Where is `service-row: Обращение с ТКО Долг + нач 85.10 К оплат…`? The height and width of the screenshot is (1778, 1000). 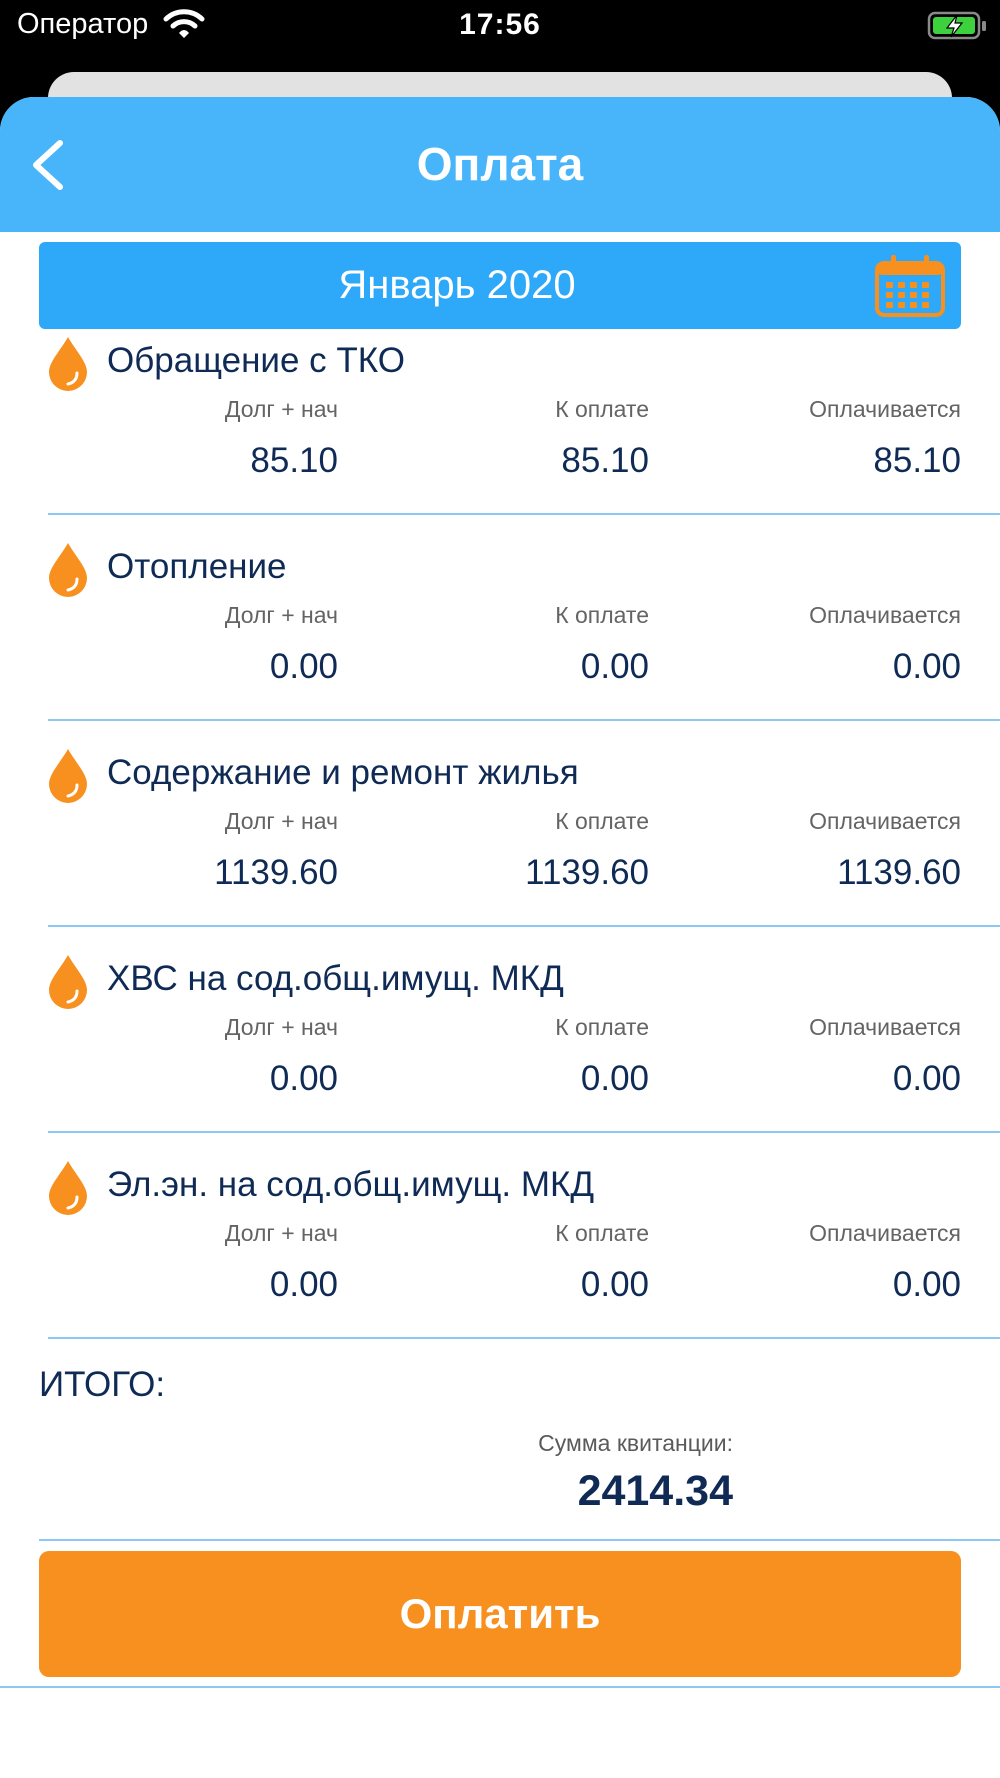
service-row: Обращение с ТКО Долг + нач 85.10 К оплат… is located at coordinates (500, 438).